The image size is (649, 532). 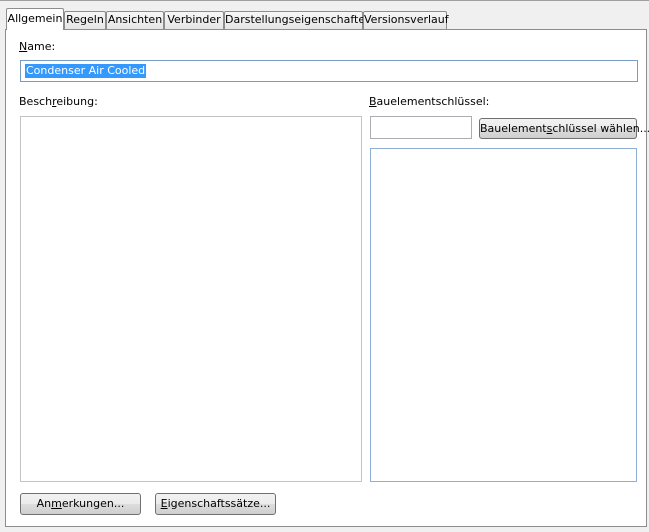 I want to click on tab-label: Regeln, so click(x=85, y=19).